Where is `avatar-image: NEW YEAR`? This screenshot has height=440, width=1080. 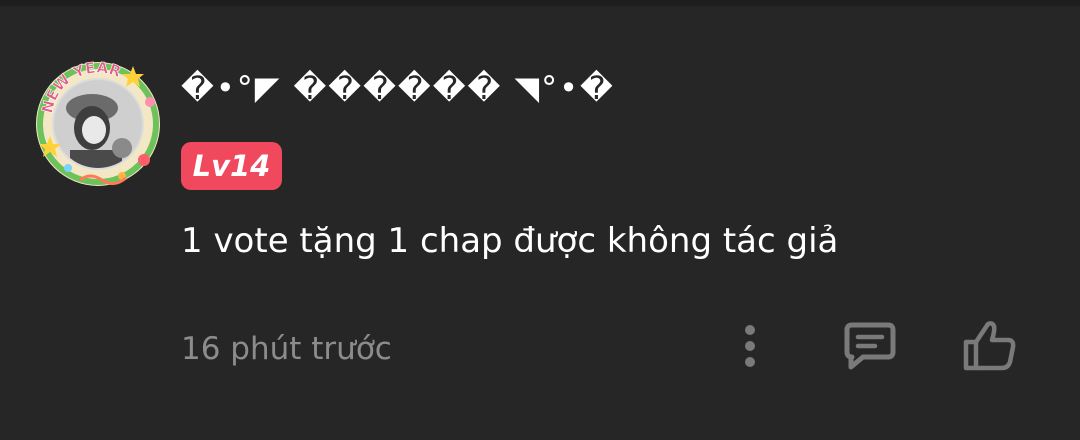 avatar-image: NEW YEAR is located at coordinates (98, 122).